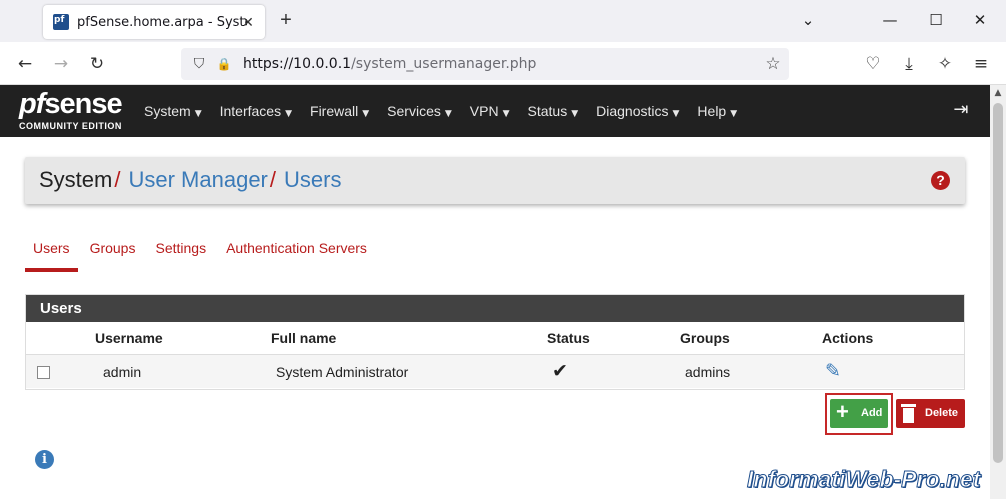 Image resolution: width=1006 pixels, height=499 pixels. I want to click on scroll-up-icon: ▲, so click(998, 93).